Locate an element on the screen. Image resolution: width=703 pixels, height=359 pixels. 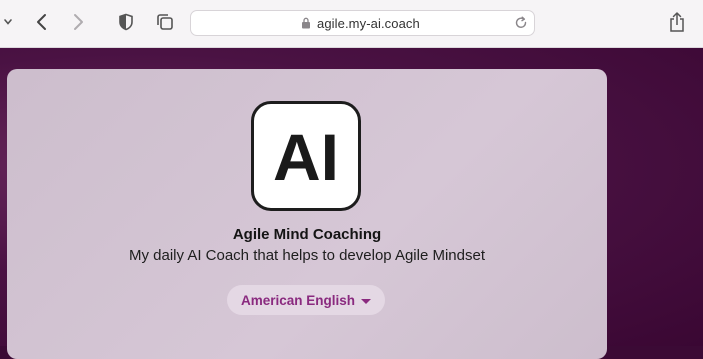
app-logo: AI is located at coordinates (306, 156).